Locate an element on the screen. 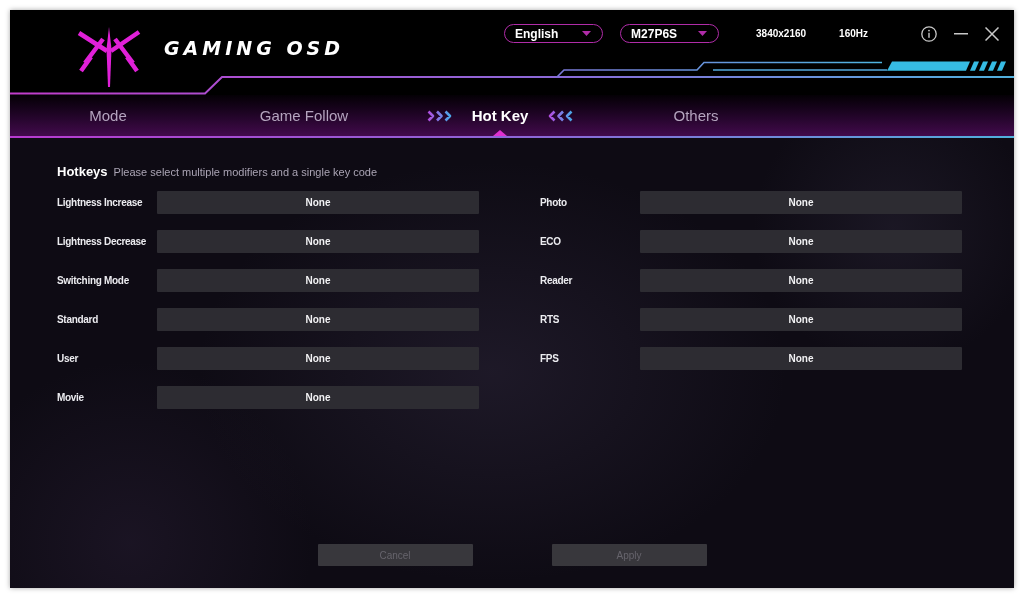  hotkey-label: Standard is located at coordinates (78, 319).